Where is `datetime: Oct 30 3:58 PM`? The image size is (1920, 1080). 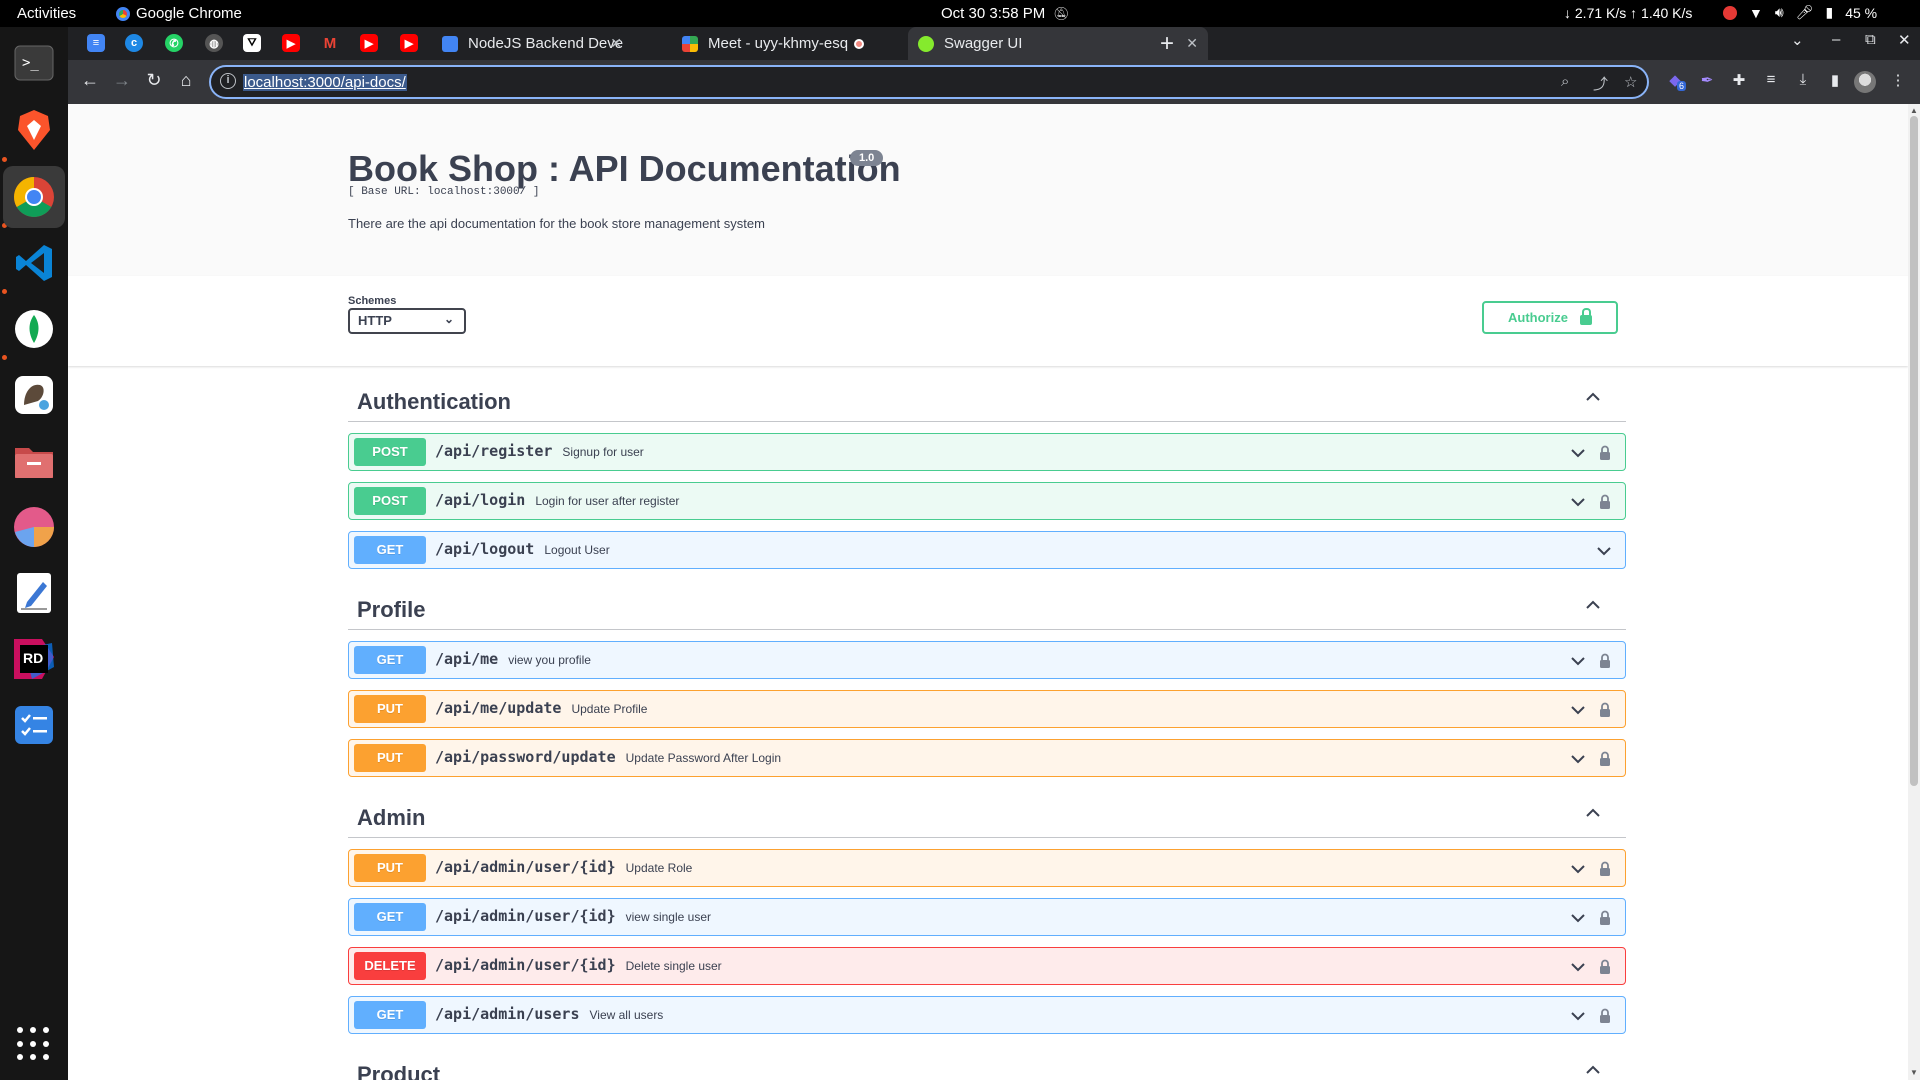 datetime: Oct 30 3:58 PM is located at coordinates (993, 13).